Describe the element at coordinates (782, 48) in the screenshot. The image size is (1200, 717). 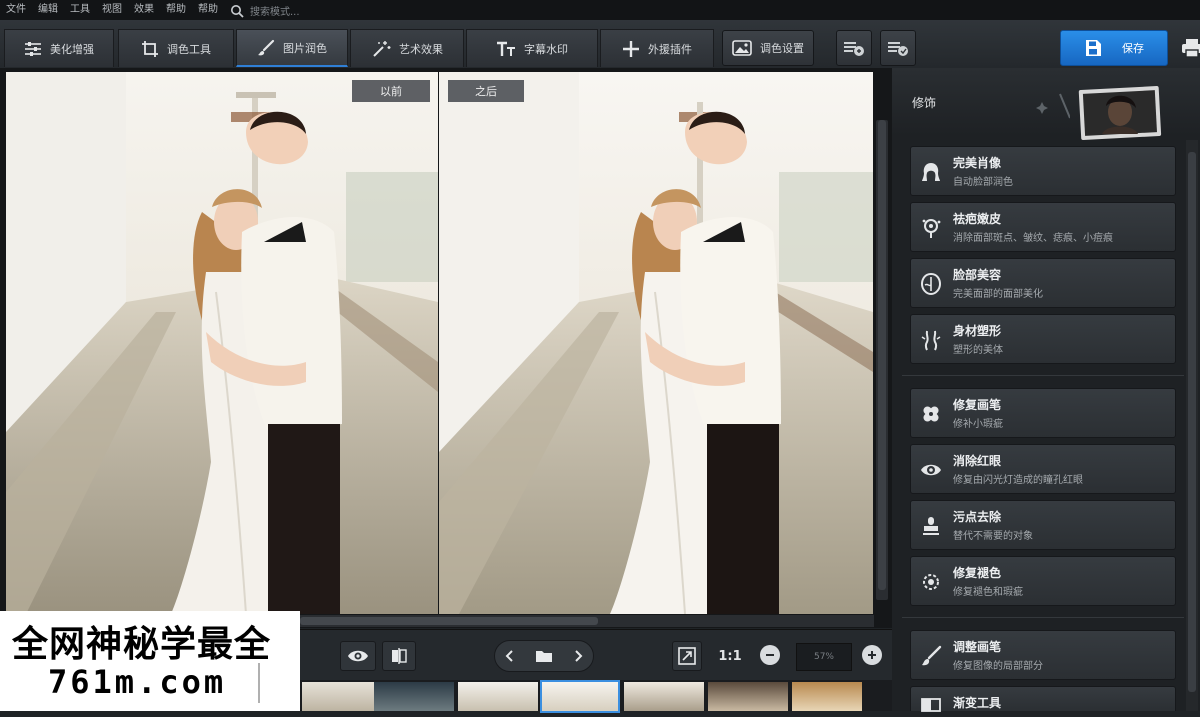
I see `color-settings-label: 调色设置` at that location.